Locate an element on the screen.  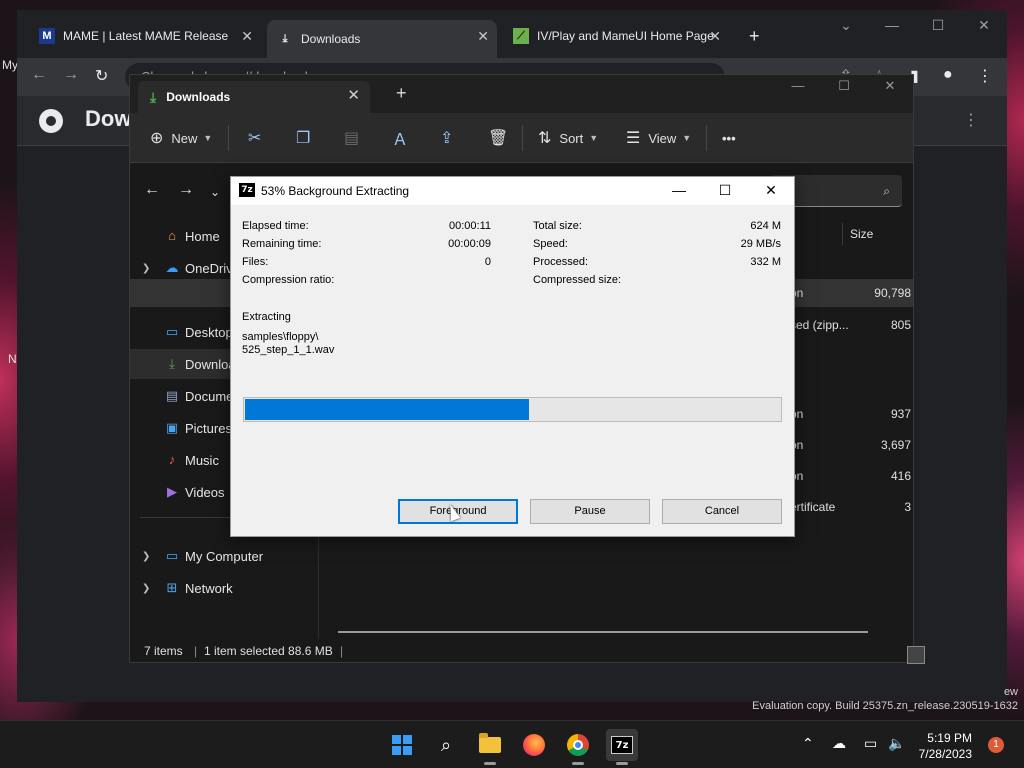
cut-button: ✂ is located at coordinates (258, 138).